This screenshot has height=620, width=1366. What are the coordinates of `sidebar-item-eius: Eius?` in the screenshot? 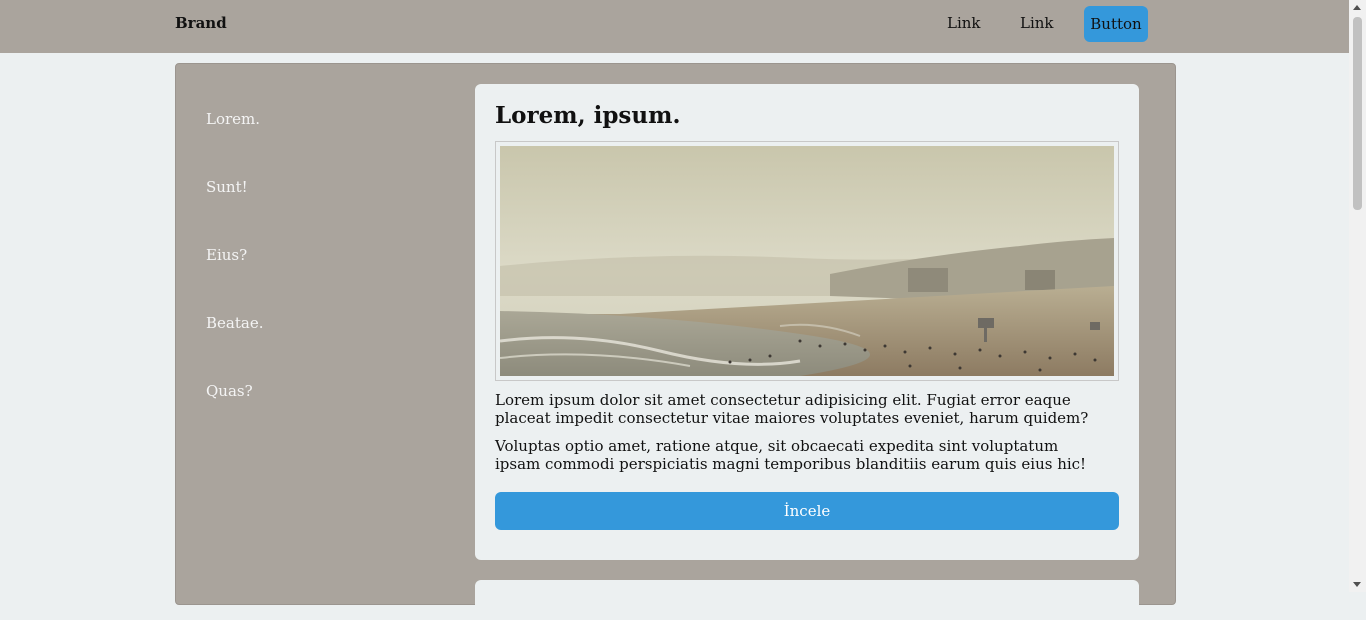 It's located at (226, 255).